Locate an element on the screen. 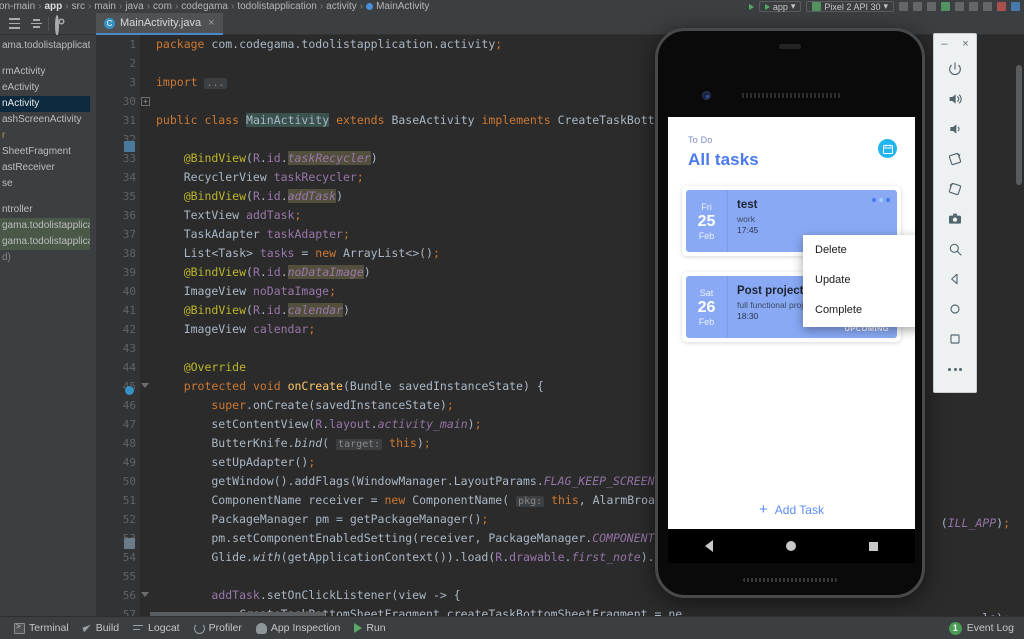  project-tree-item: eActivity is located at coordinates (45, 88).